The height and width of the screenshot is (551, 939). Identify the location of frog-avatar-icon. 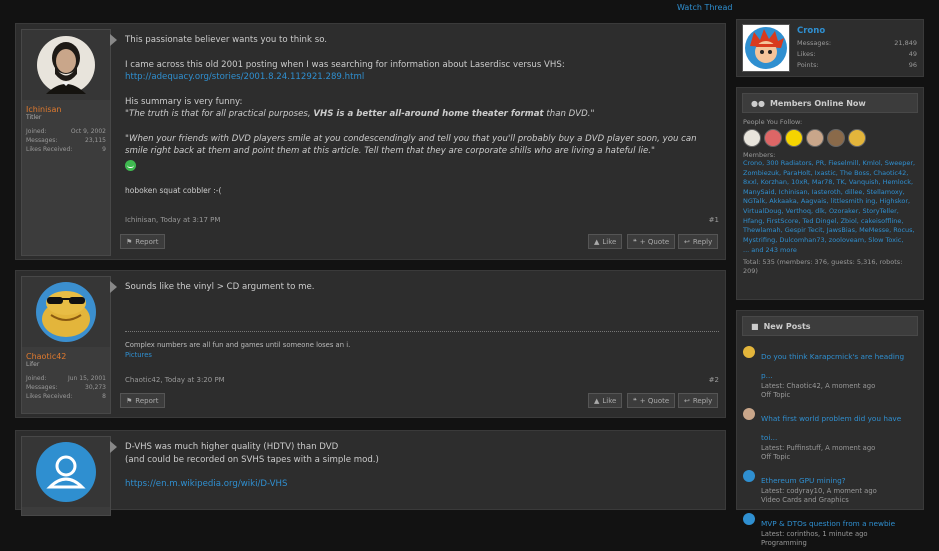
(66, 312).